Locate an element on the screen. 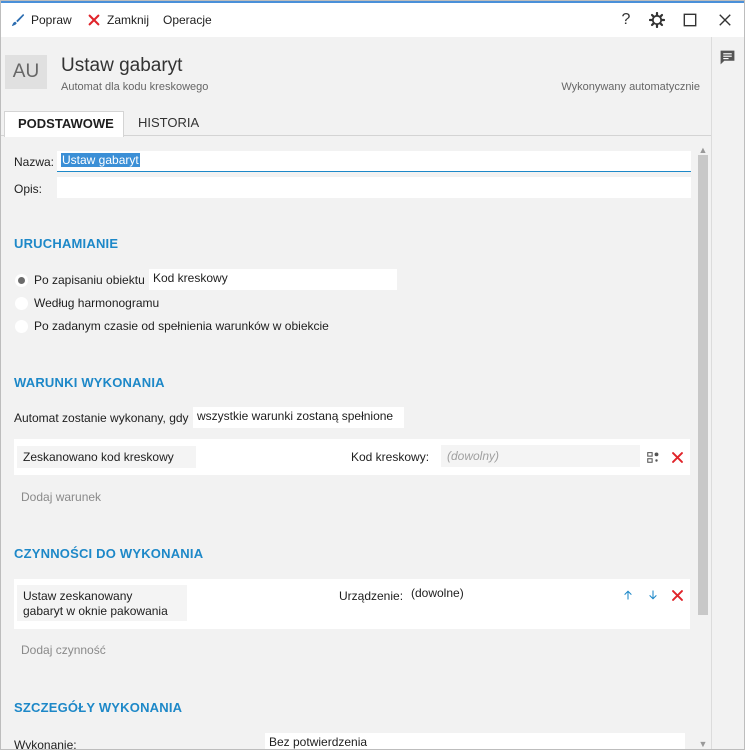  radio-after-time-circle is located at coordinates (21, 326).